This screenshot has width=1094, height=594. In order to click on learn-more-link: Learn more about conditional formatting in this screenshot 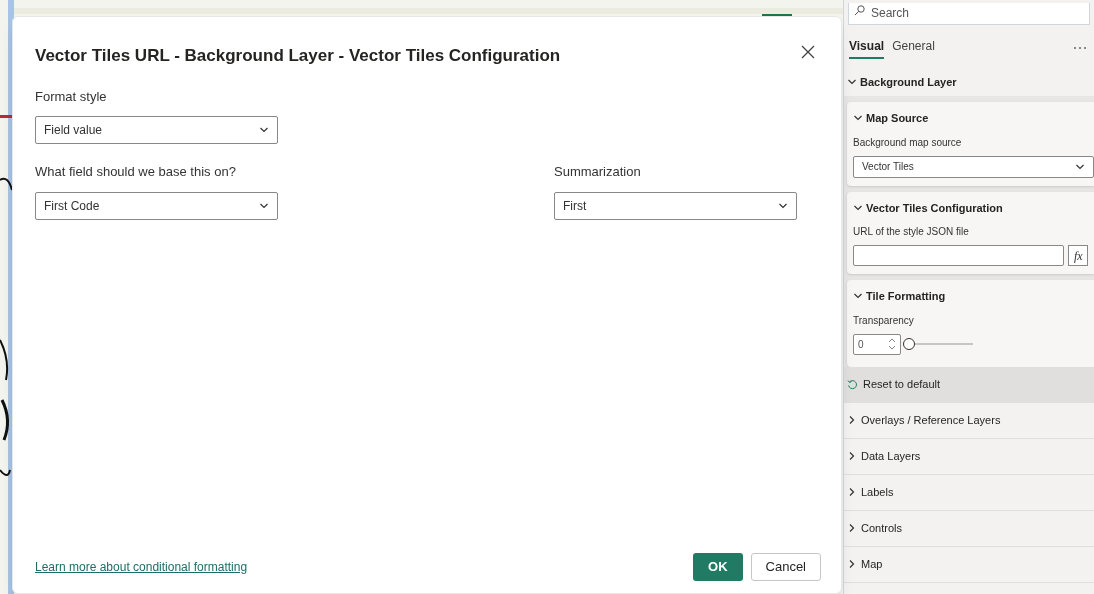, I will do `click(141, 567)`.